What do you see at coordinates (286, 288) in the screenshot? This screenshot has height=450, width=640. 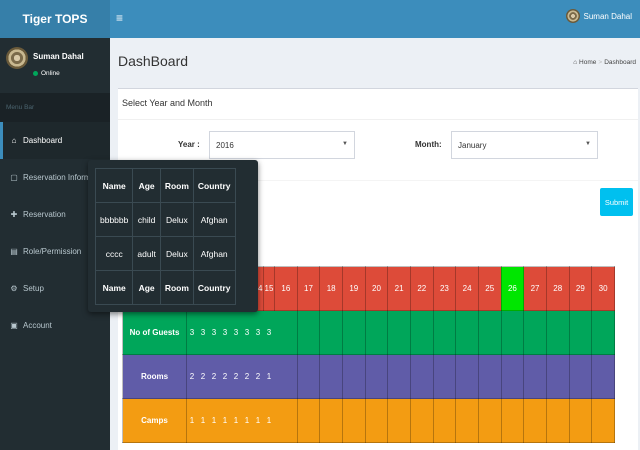 I see `day-cell: 16` at bounding box center [286, 288].